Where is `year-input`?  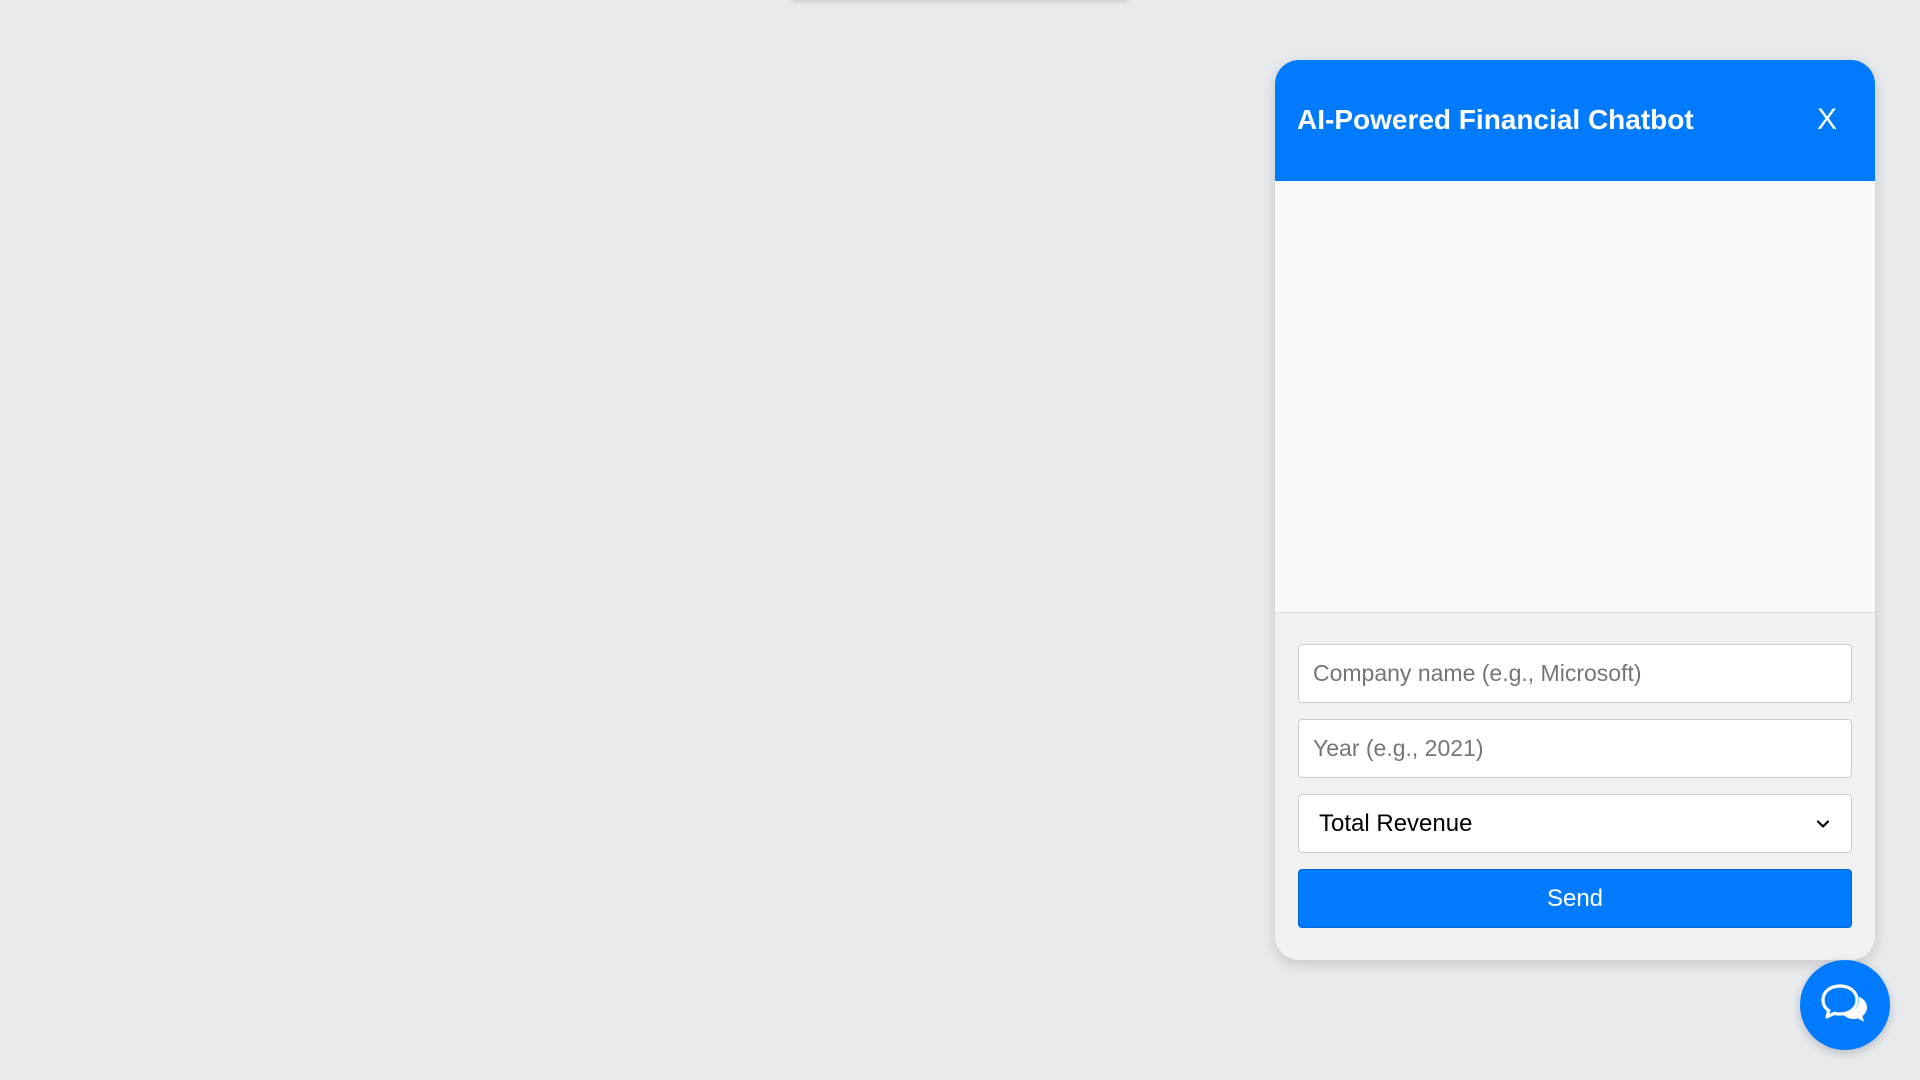
year-input is located at coordinates (1575, 748).